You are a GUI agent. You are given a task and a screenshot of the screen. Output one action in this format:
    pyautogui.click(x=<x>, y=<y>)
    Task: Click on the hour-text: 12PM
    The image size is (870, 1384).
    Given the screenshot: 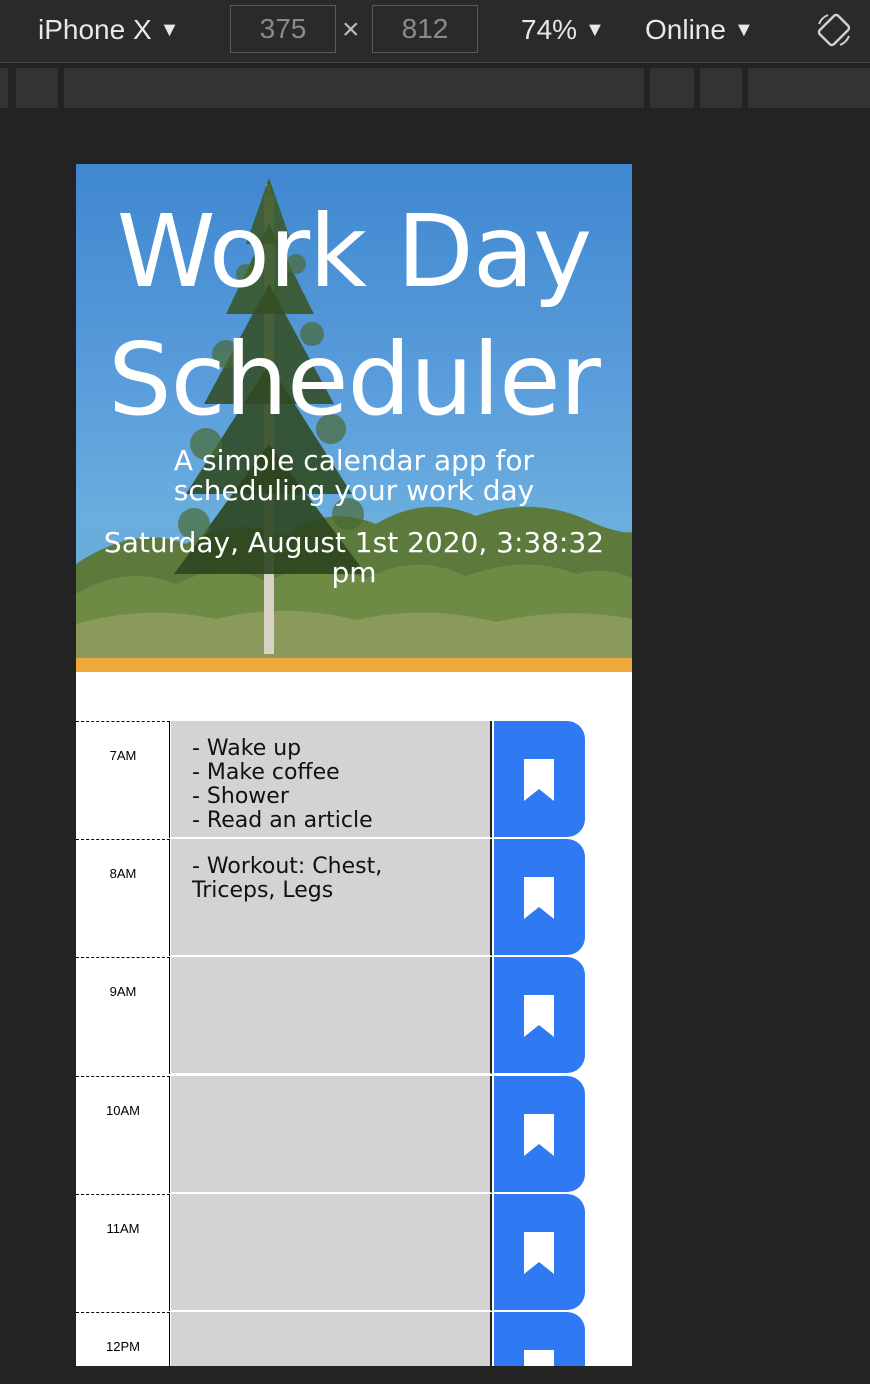 What is the action you would take?
    pyautogui.click(x=123, y=1346)
    